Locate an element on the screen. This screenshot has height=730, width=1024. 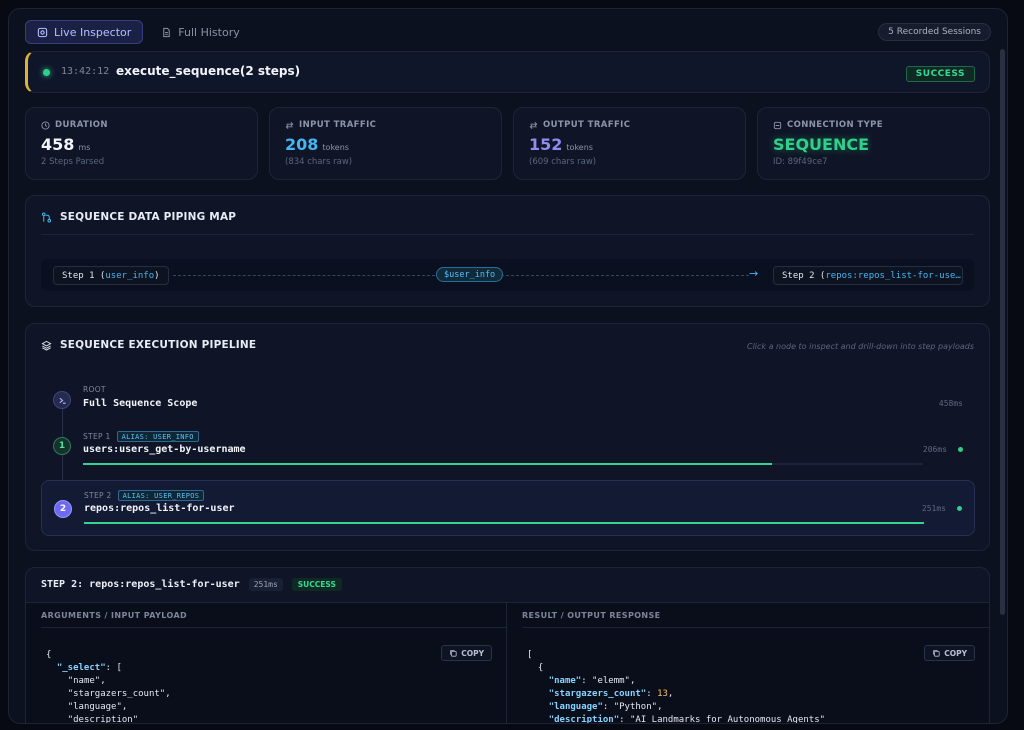
step-name: repos:repos_list-for-user is located at coordinates (159, 508).